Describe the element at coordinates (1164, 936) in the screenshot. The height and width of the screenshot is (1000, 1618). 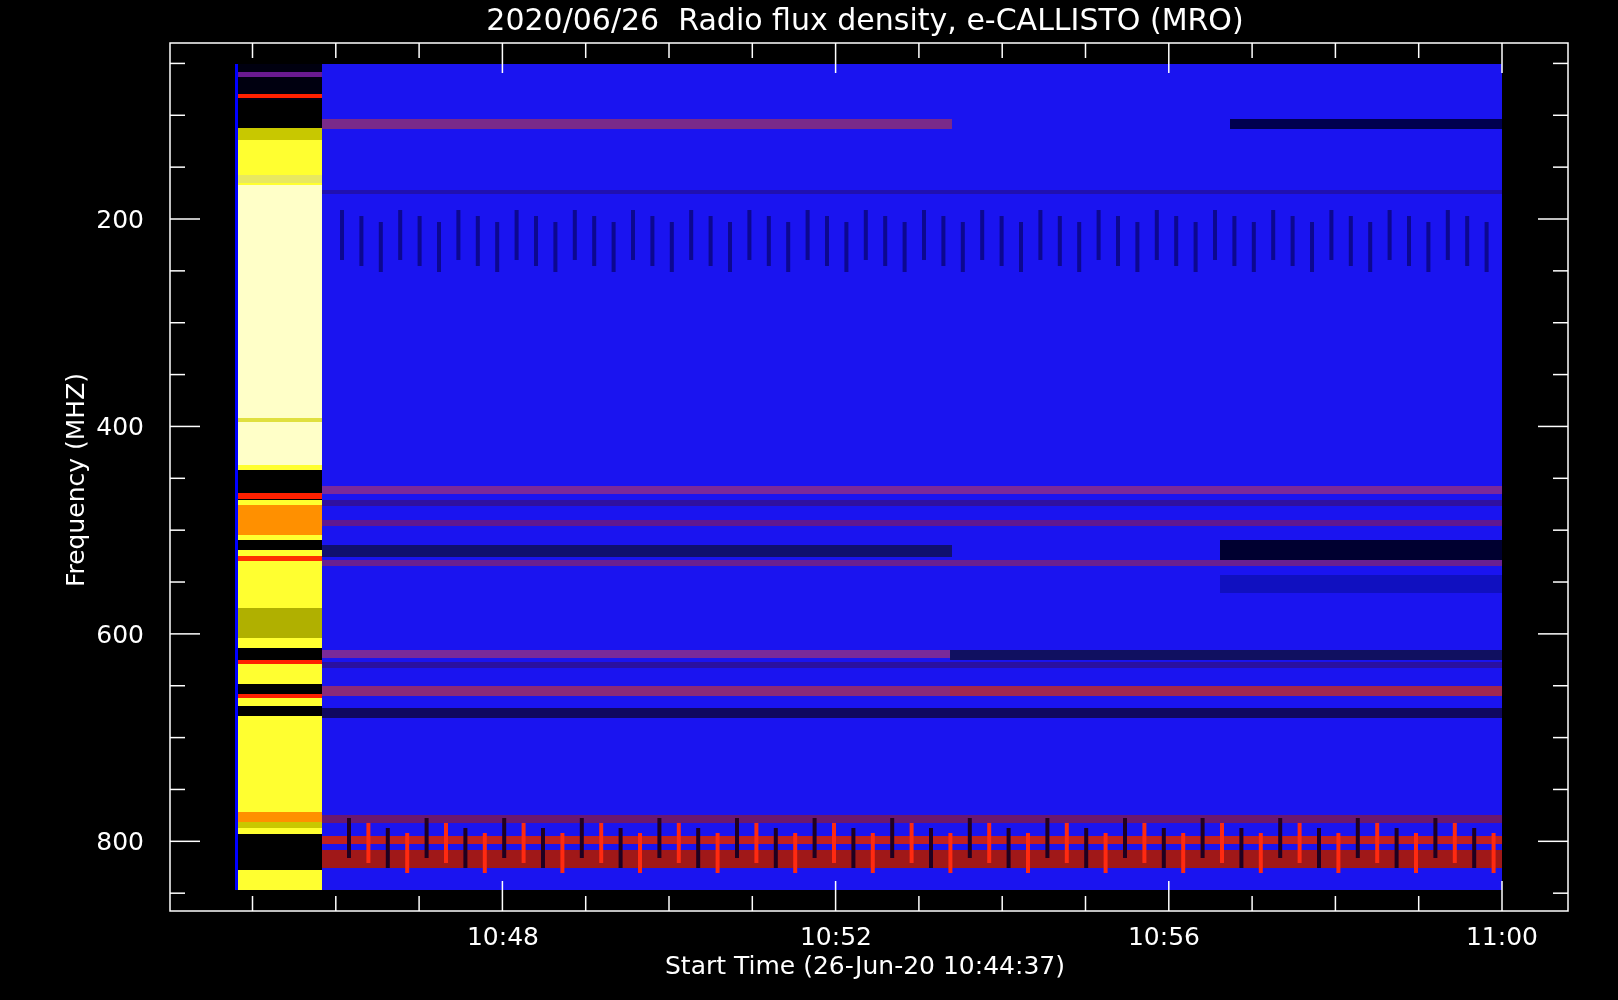
I see `x-tick-label: 10:56` at that location.